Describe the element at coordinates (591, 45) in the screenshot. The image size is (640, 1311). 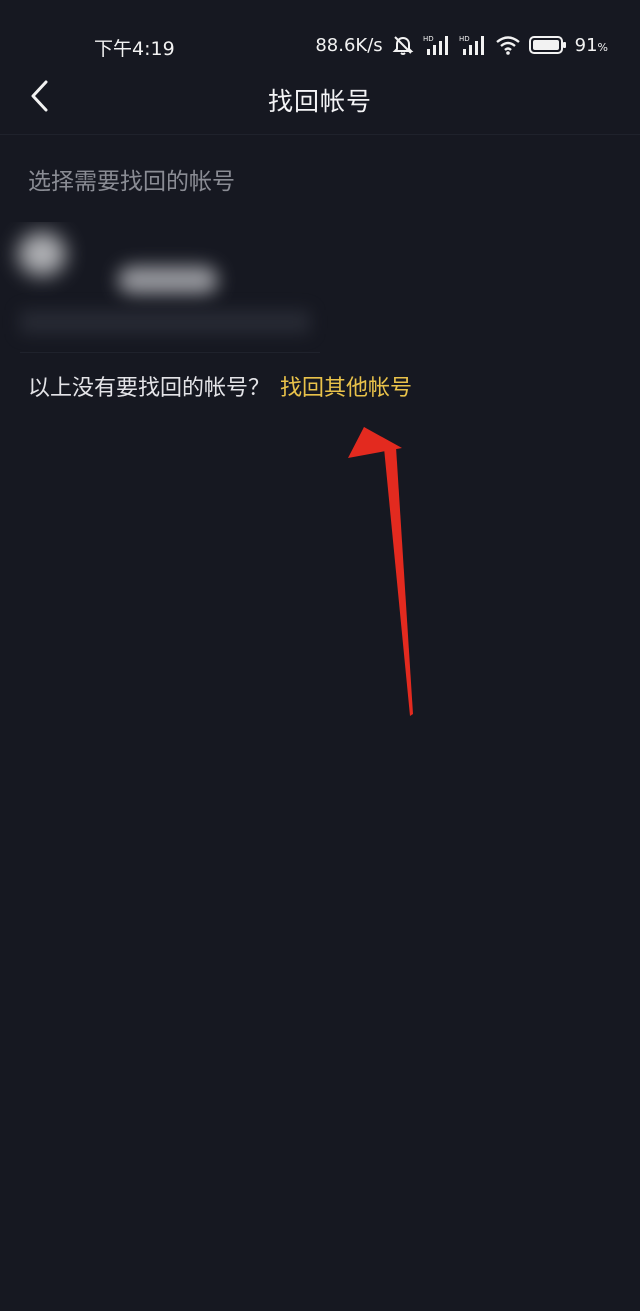
I see `battery-percent: 91%` at that location.